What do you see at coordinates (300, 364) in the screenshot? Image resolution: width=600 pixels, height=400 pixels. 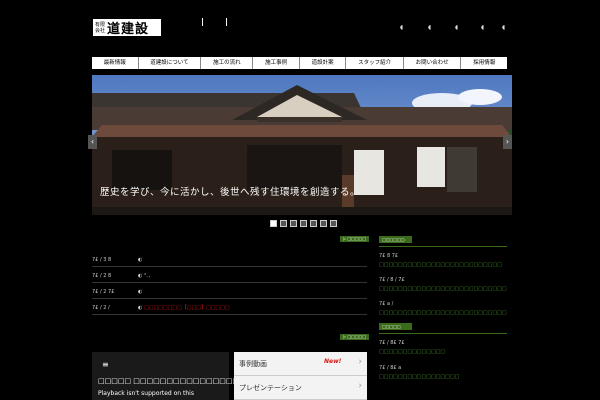 I see `video-list-item: 事例動画 New! ›` at bounding box center [300, 364].